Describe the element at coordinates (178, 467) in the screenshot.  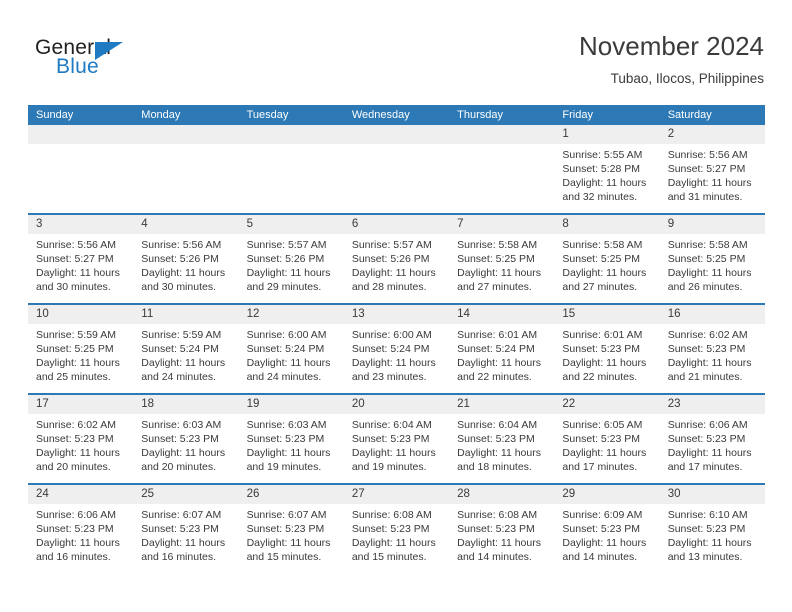
I see `day-info-line: and 20 minutes.` at that location.